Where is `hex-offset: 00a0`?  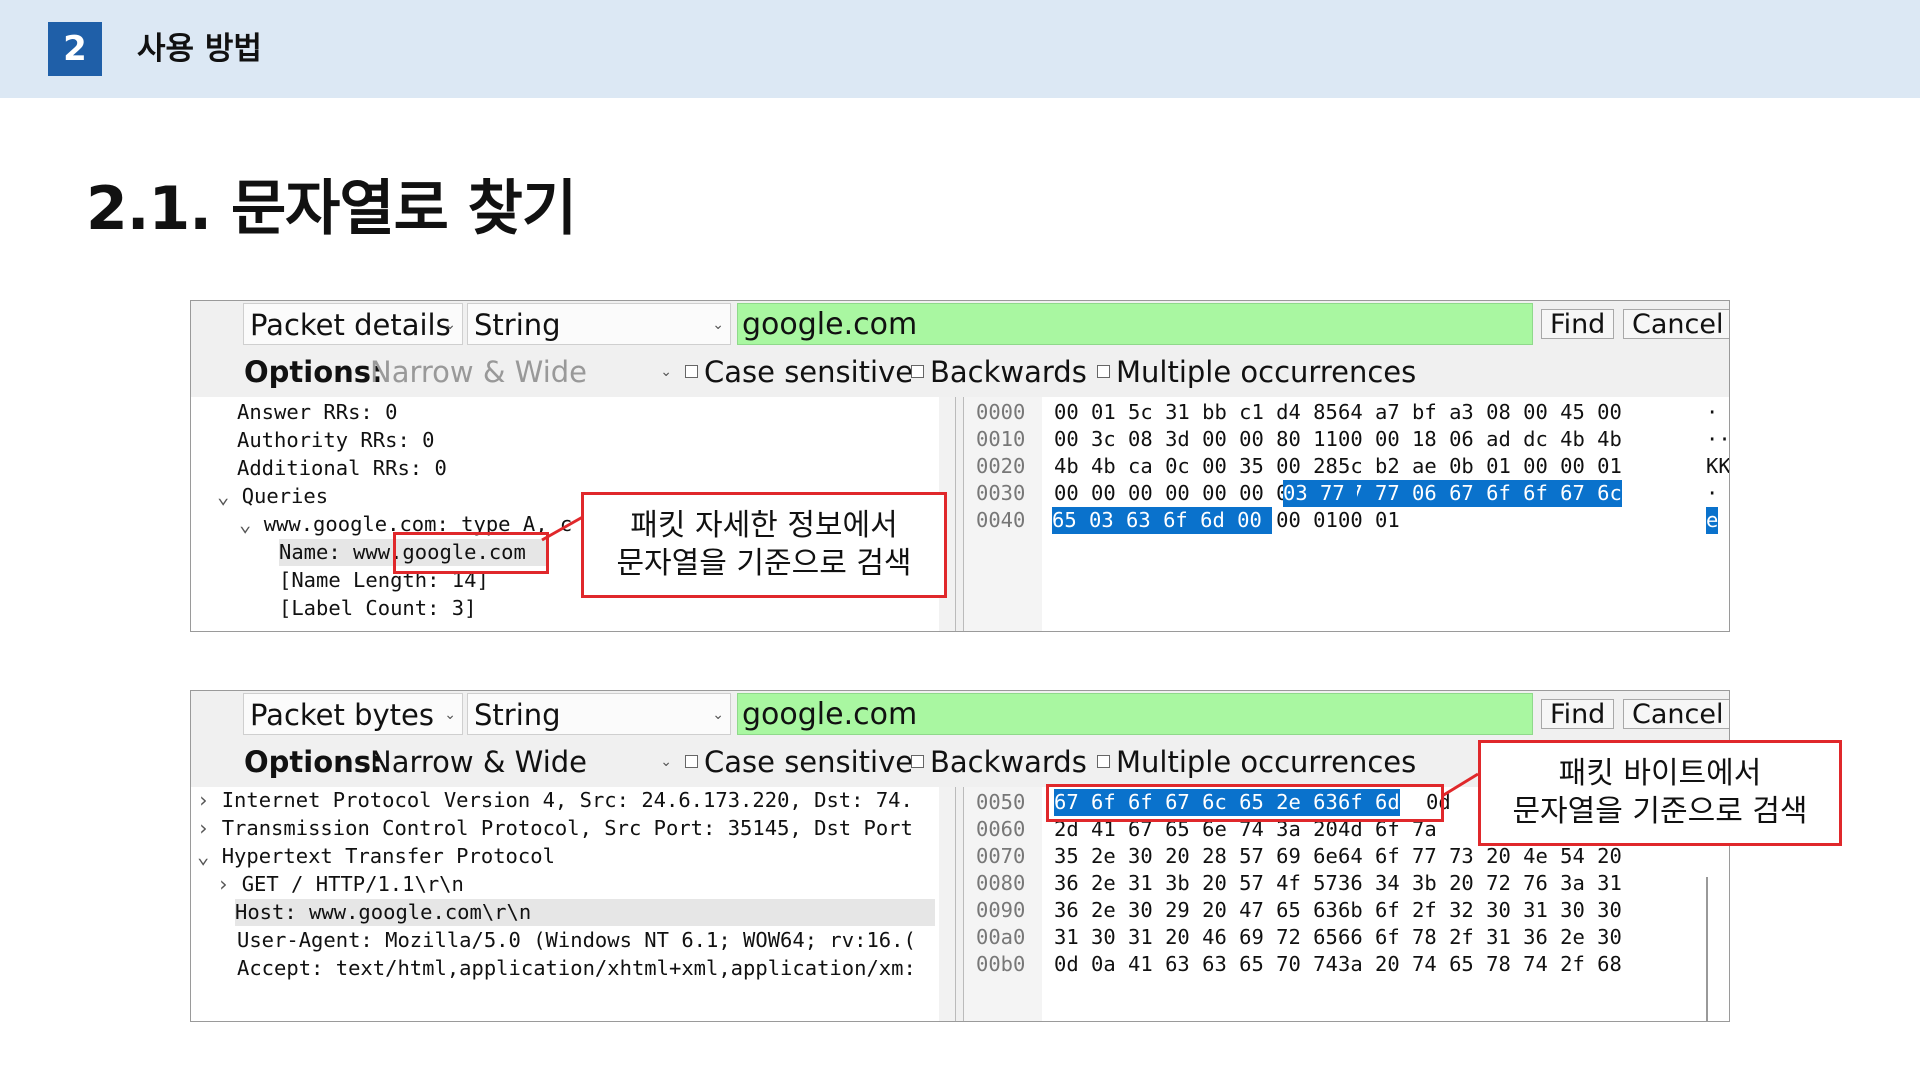 hex-offset: 00a0 is located at coordinates (1001, 937).